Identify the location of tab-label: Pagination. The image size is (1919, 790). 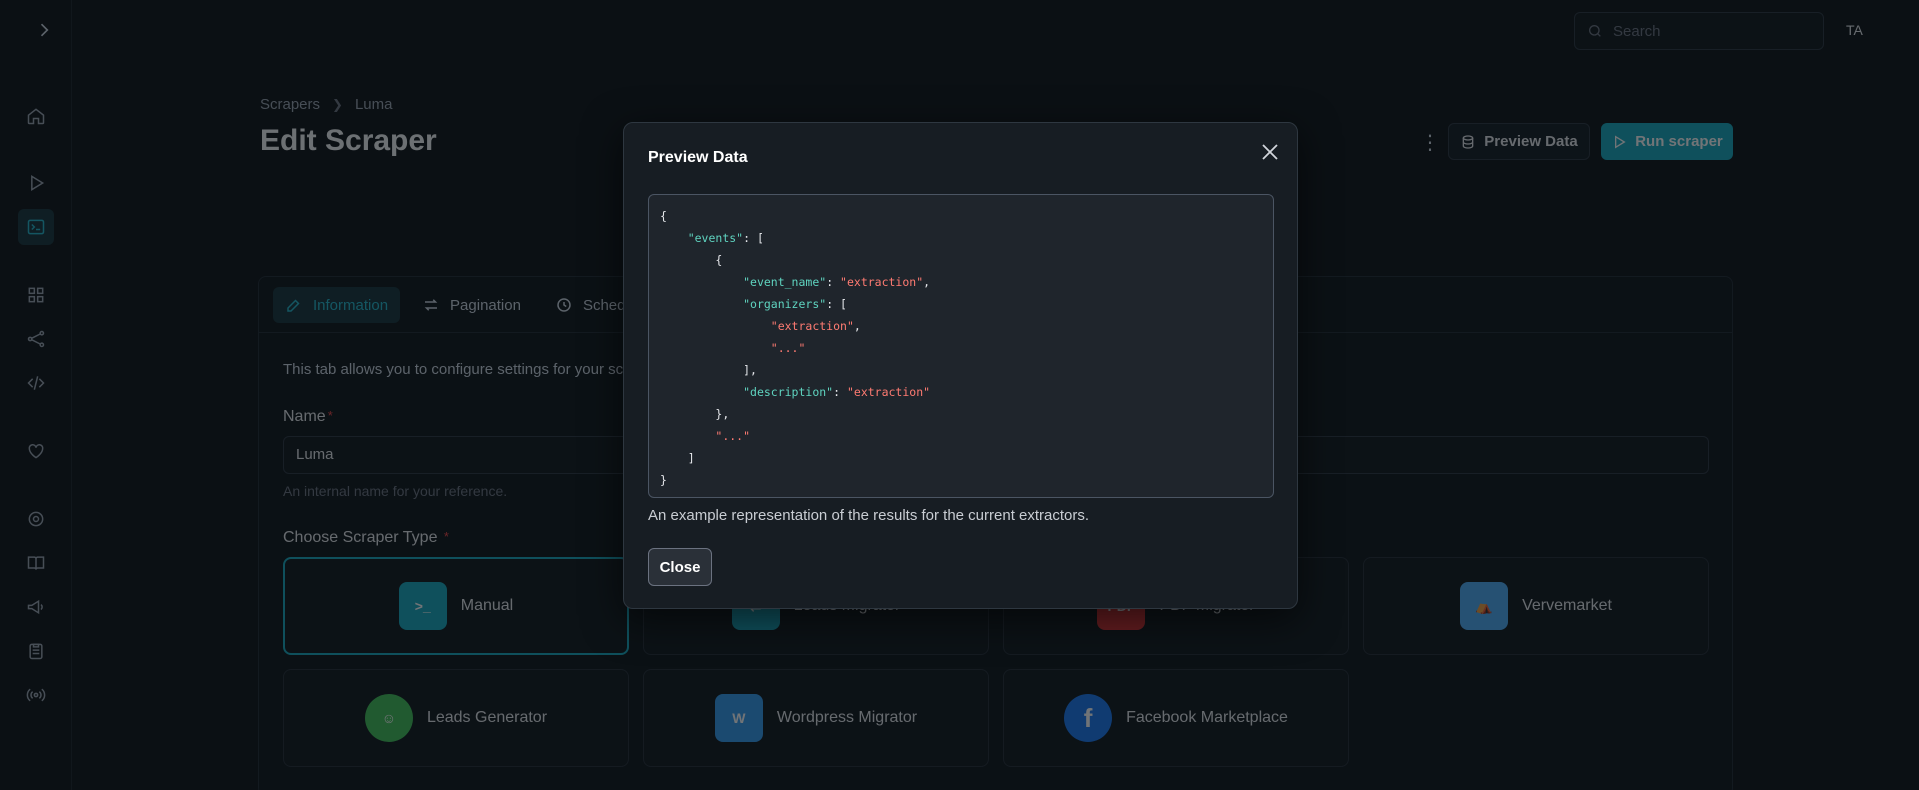
(485, 305).